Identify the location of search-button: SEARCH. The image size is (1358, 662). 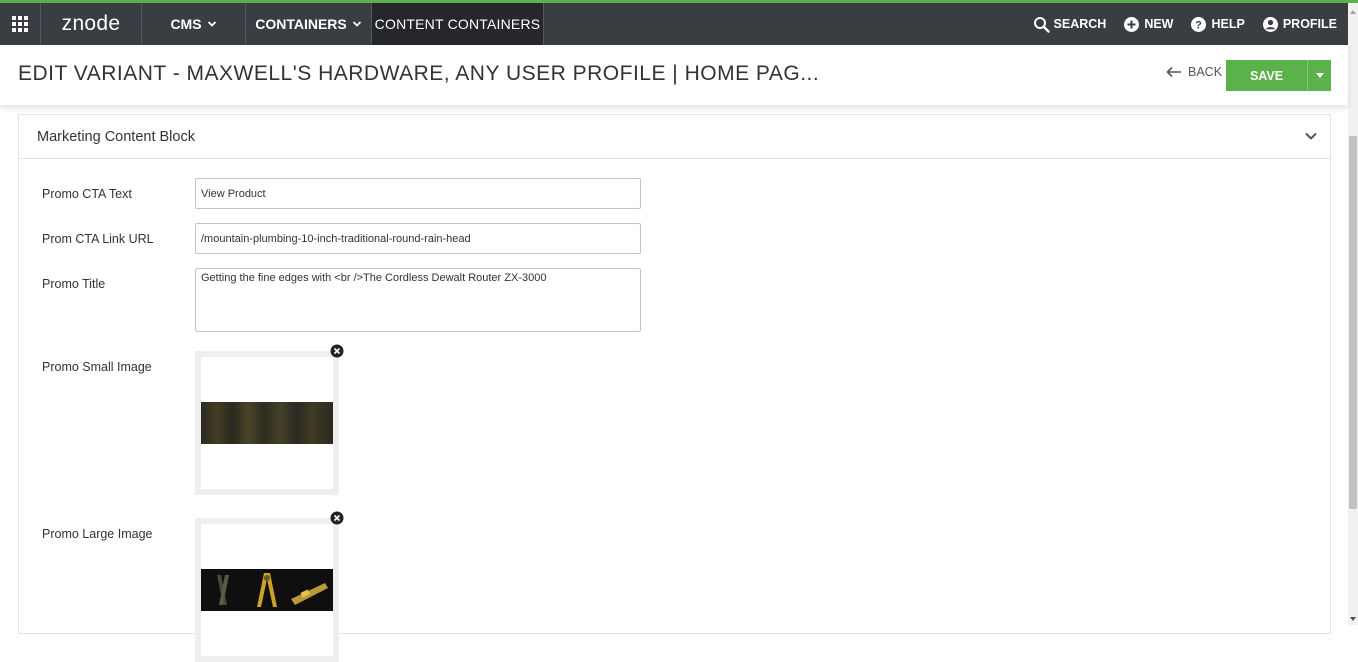
(1070, 24).